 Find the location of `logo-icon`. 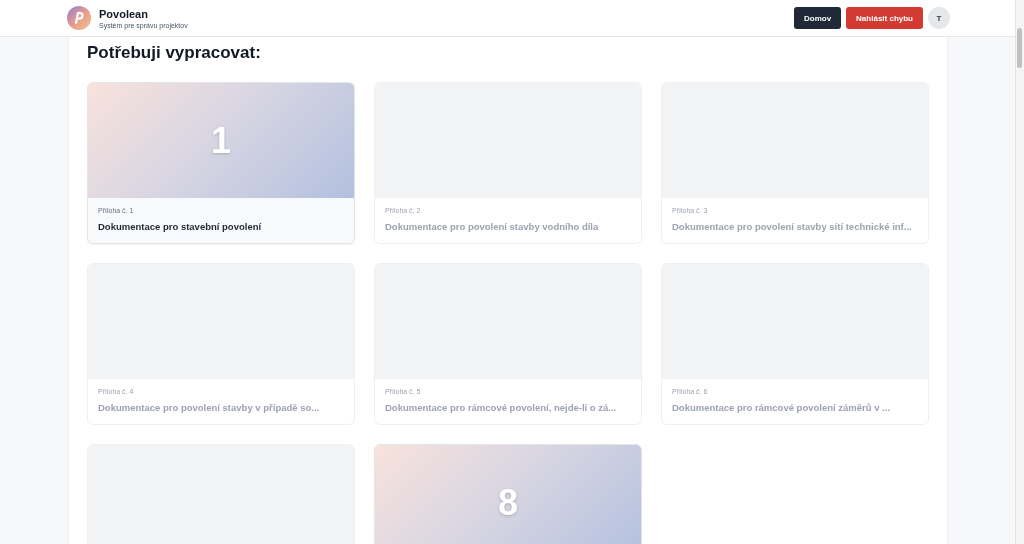

logo-icon is located at coordinates (79, 18).